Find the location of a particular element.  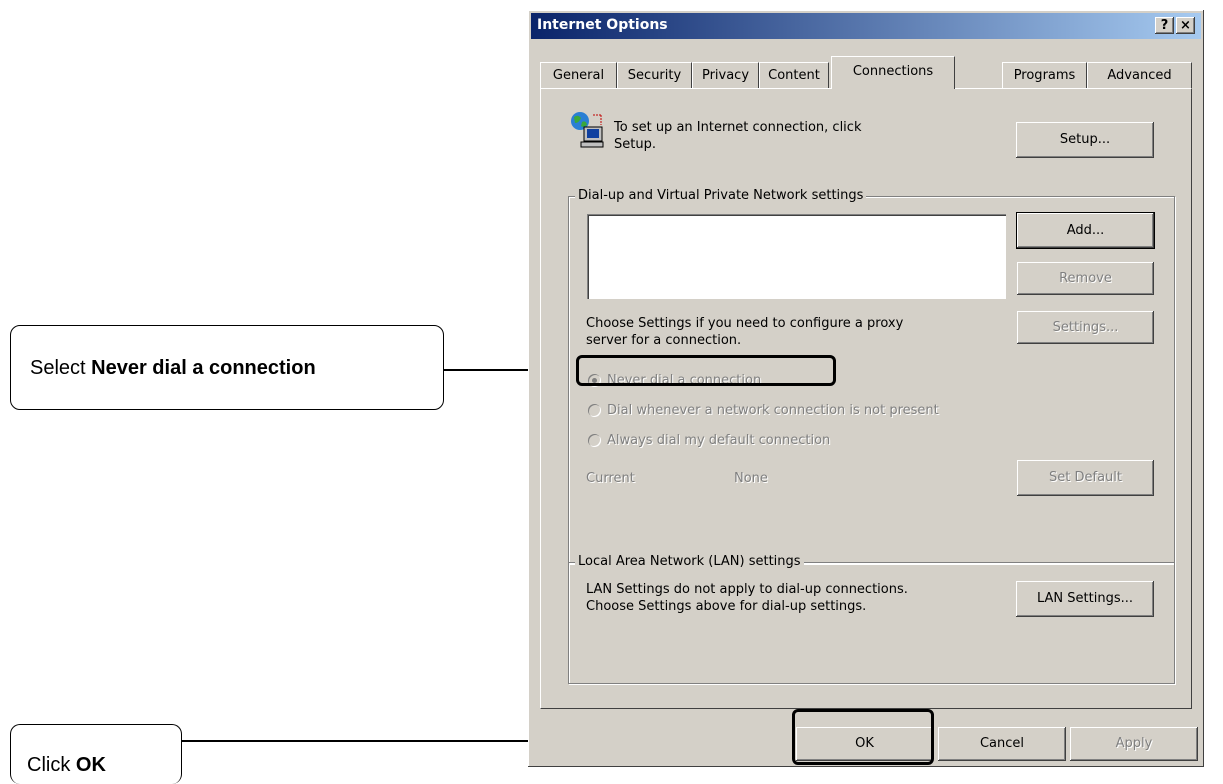

callout-select-never-dial: Select Never dial a connection is located at coordinates (227, 367).